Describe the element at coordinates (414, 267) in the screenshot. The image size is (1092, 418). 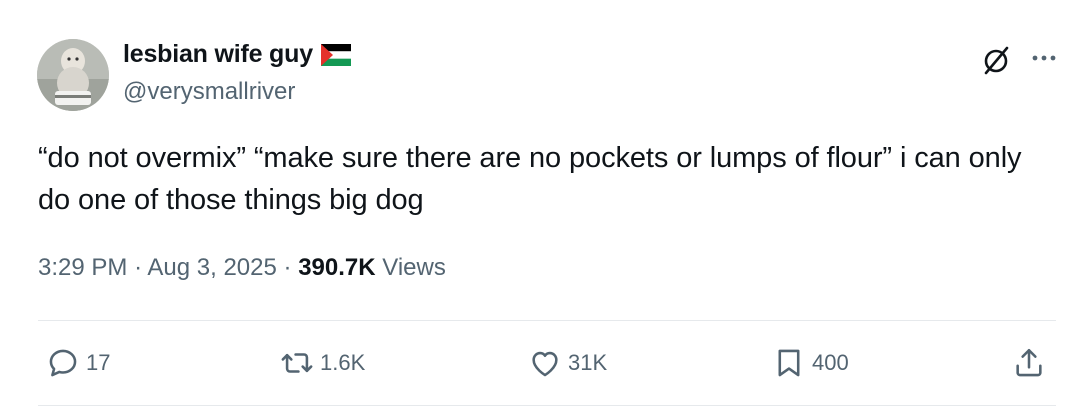
I see `views-label: Views` at that location.